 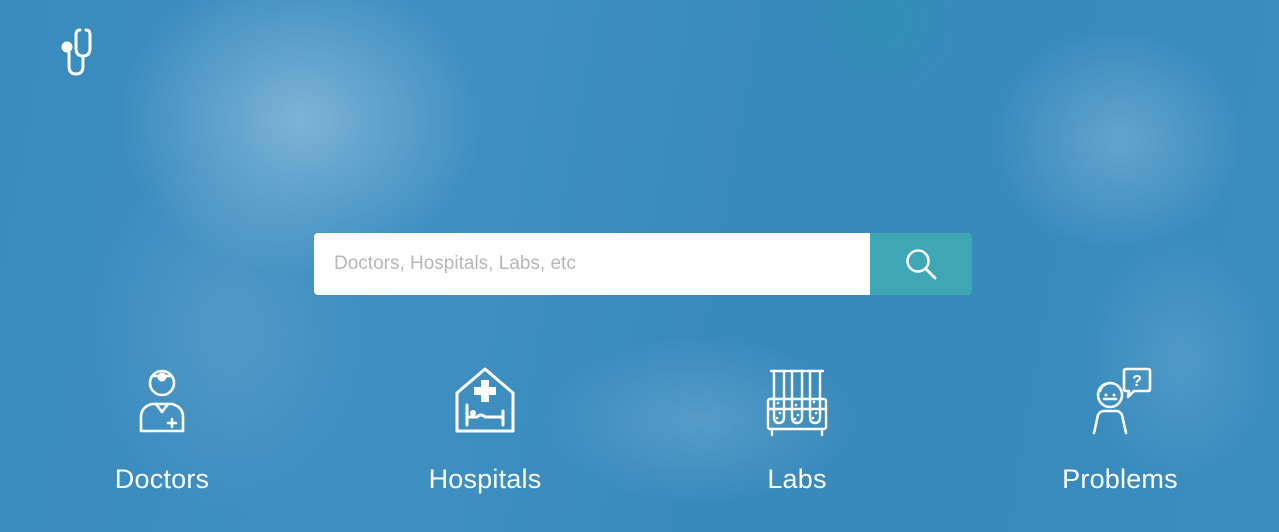 What do you see at coordinates (1122, 401) in the screenshot?
I see `patient-question-icon: ?` at bounding box center [1122, 401].